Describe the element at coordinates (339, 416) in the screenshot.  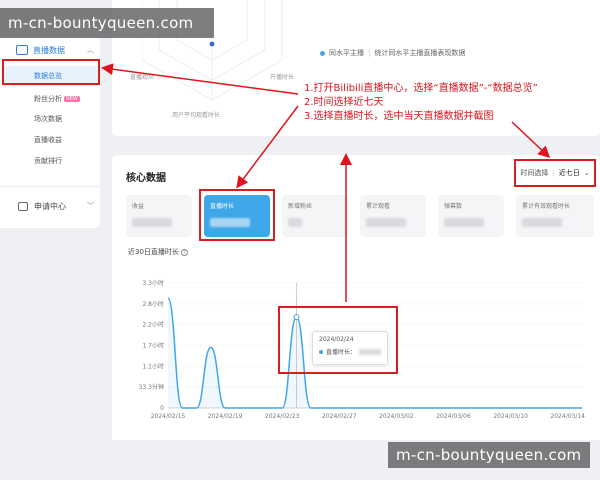
I see `x-tick-label: 2024/02/27` at that location.